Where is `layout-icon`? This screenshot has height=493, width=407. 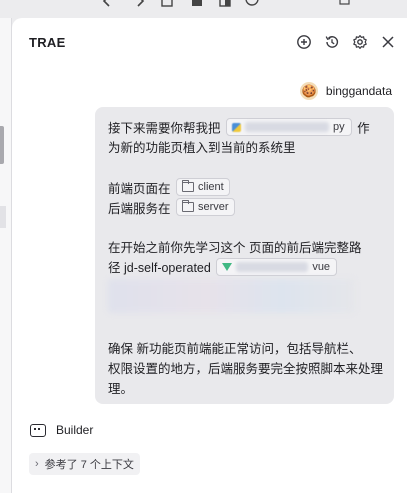 layout-icon is located at coordinates (167, 4).